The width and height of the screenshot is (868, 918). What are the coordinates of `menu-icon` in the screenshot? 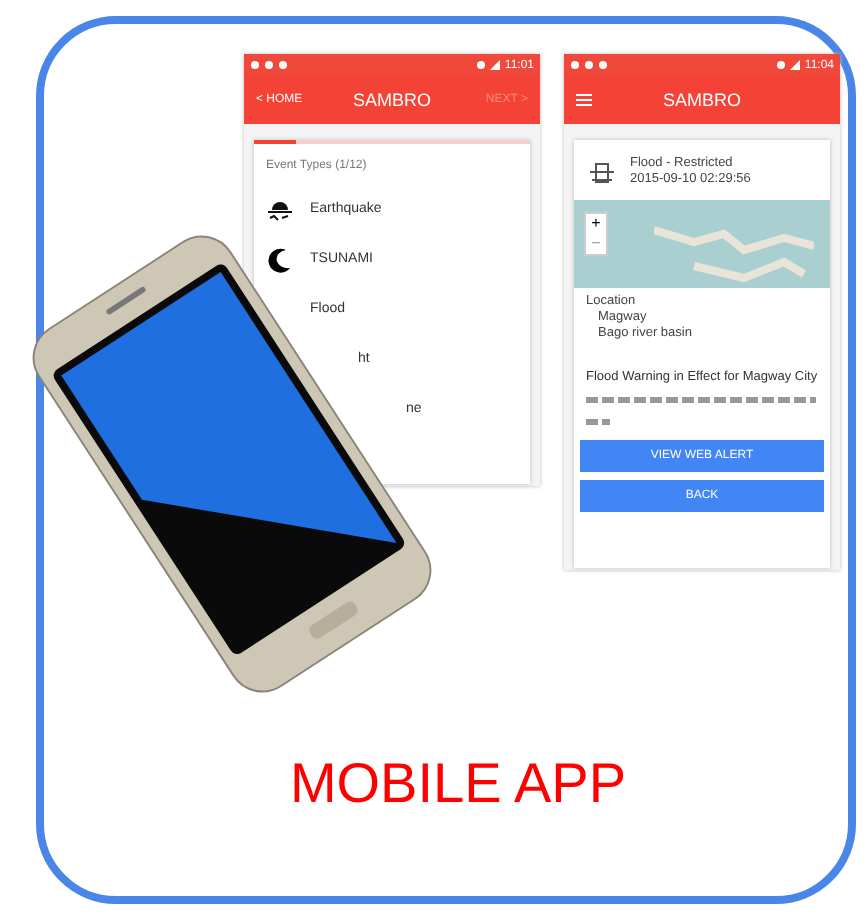 It's located at (584, 100).